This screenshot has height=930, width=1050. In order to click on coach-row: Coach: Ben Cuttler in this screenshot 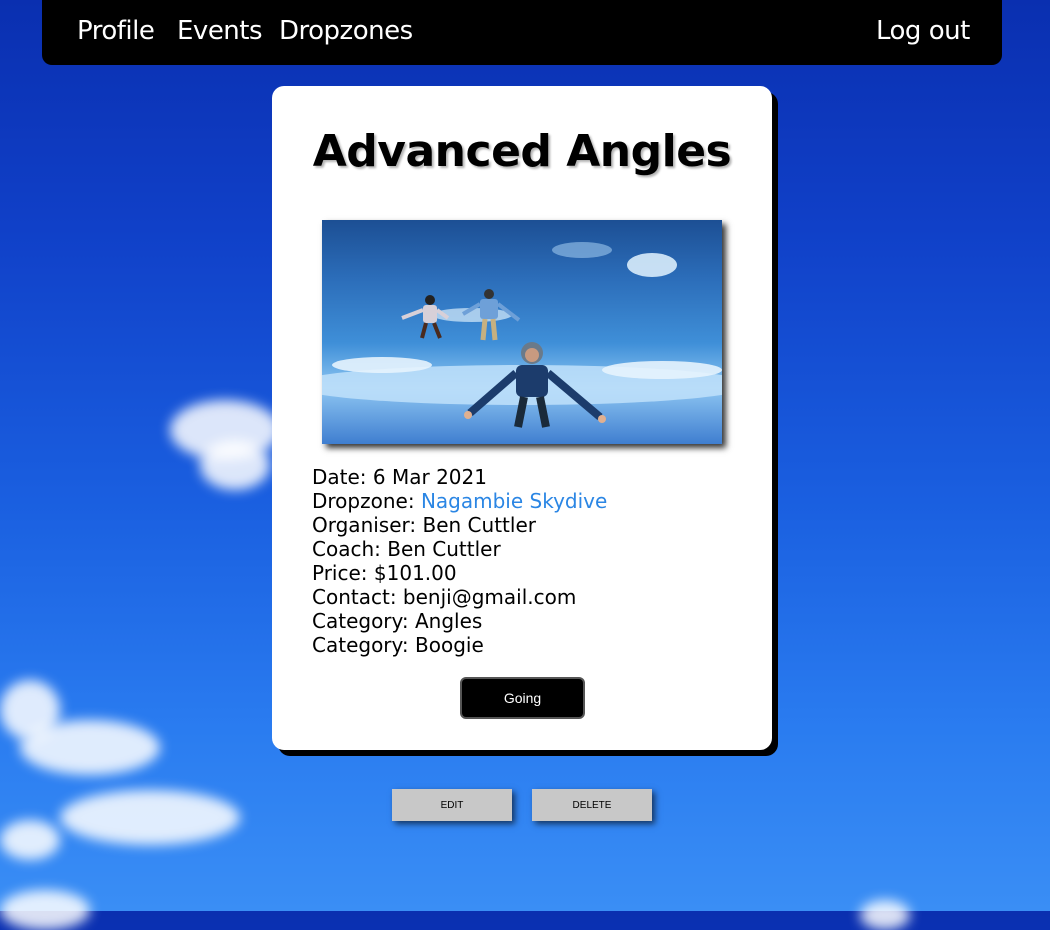, I will do `click(459, 549)`.